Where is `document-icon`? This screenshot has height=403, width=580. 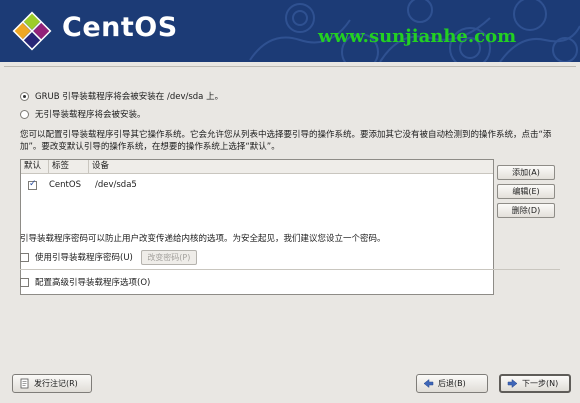
document-icon is located at coordinates (24, 383).